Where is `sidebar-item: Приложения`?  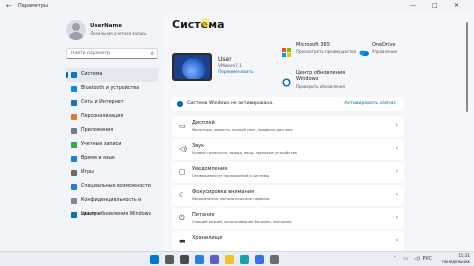
sidebar-item: Приложения is located at coordinates (112, 131).